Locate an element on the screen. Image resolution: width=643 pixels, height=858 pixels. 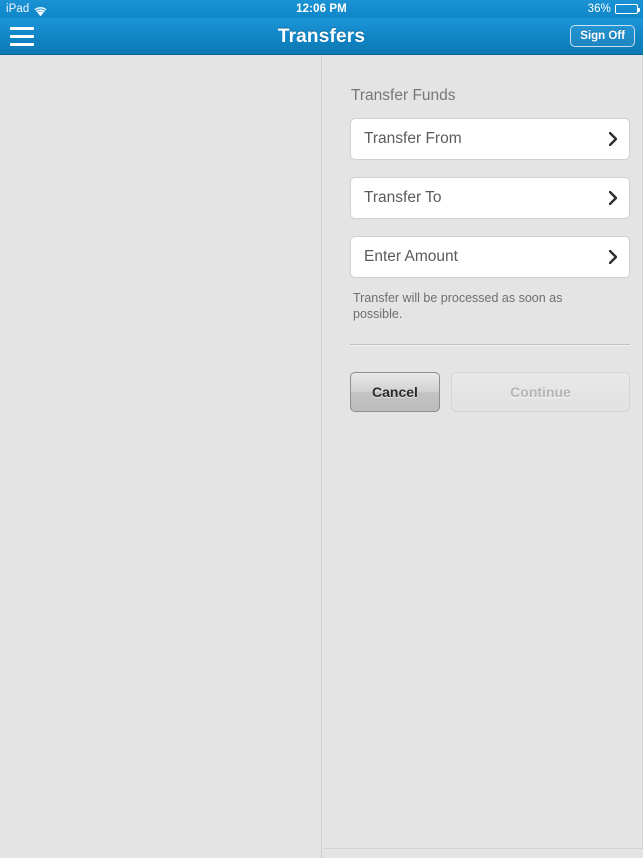
enter-amount-label: Enter Amount is located at coordinates (411, 256).